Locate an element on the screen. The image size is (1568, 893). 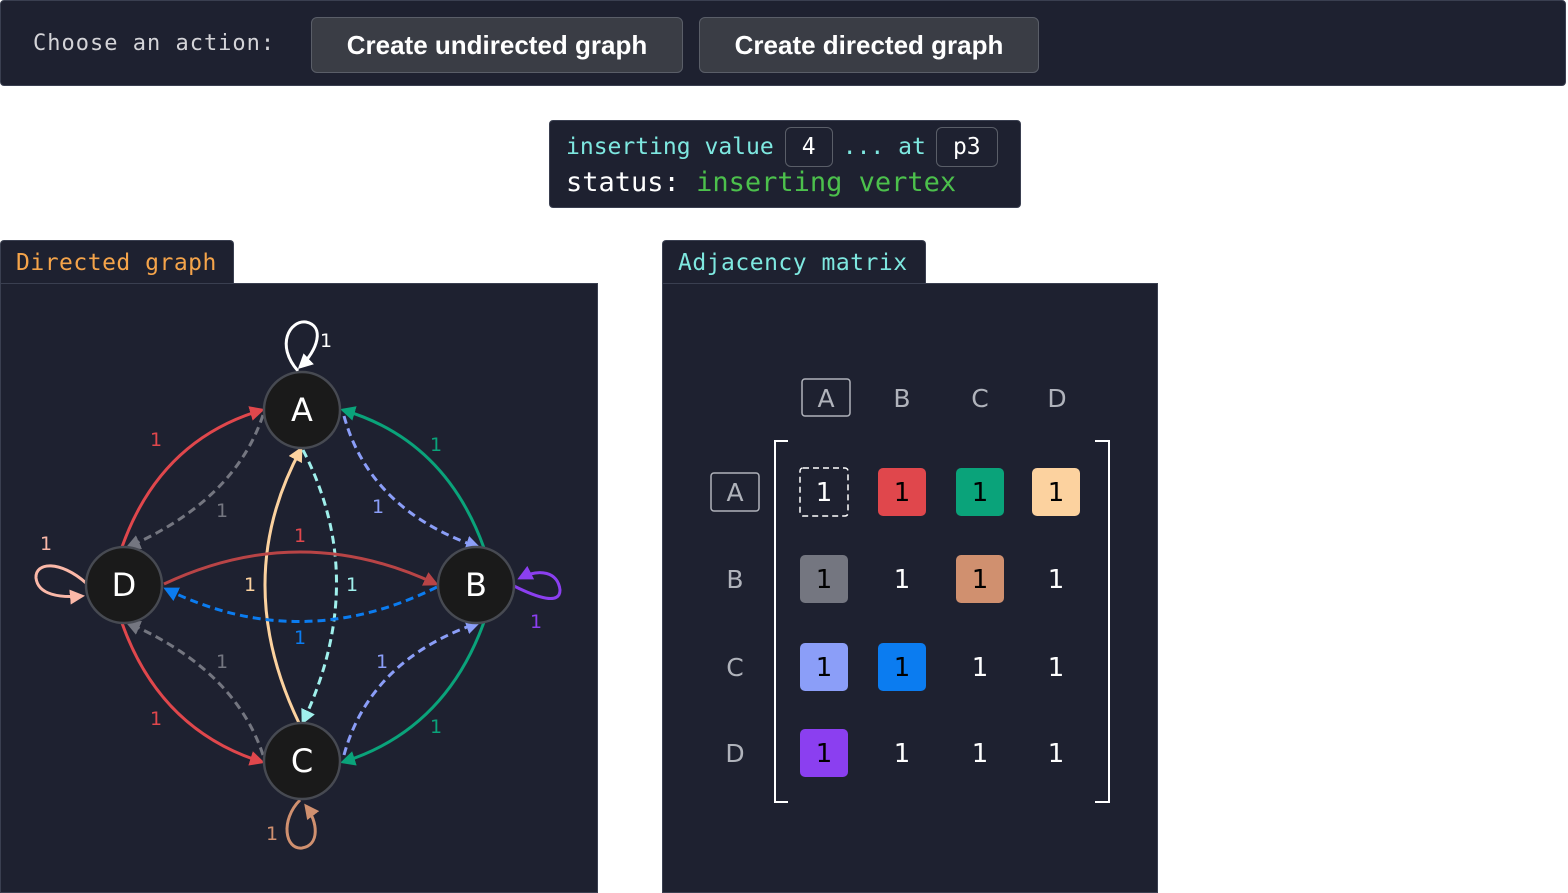
insert-line: inserting value 4 ... at p3 is located at coordinates (782, 147).